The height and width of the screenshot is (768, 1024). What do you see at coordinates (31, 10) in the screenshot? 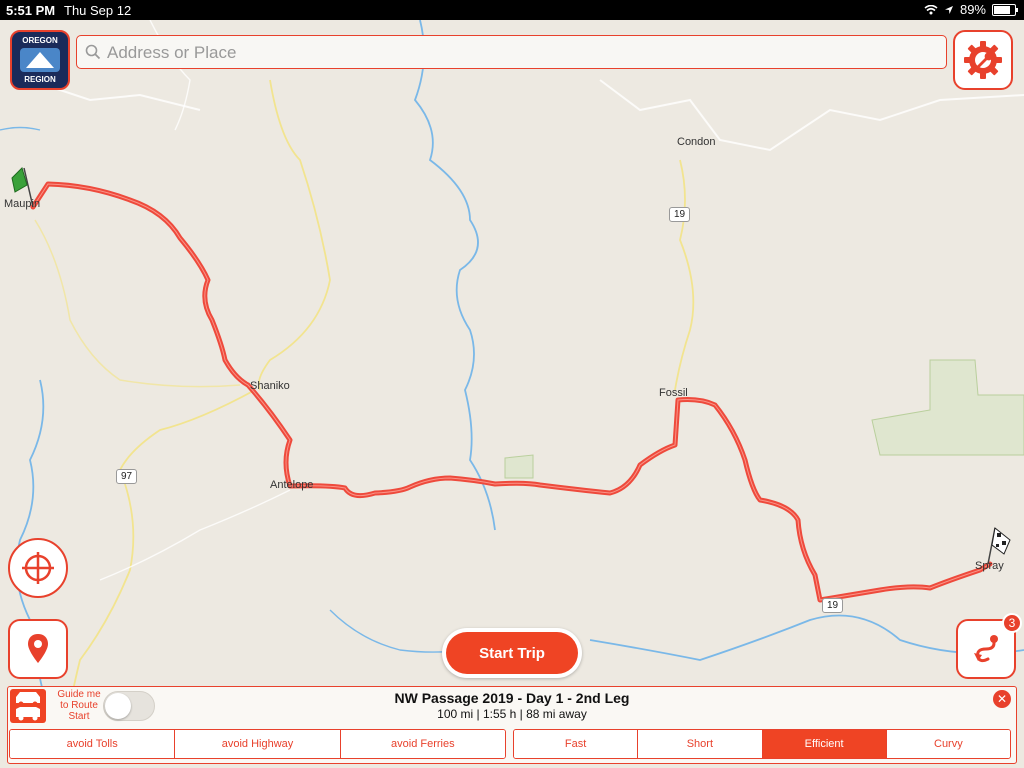
I see `status-time: 5:51 PM` at bounding box center [31, 10].